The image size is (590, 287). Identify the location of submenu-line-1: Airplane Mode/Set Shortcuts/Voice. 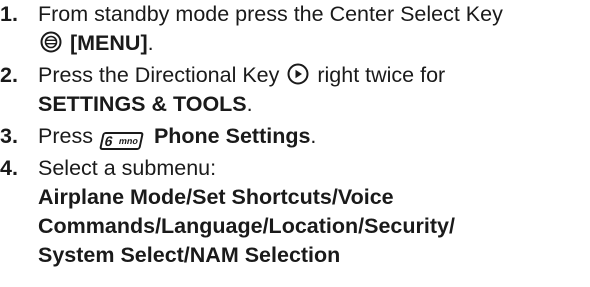
(216, 197).